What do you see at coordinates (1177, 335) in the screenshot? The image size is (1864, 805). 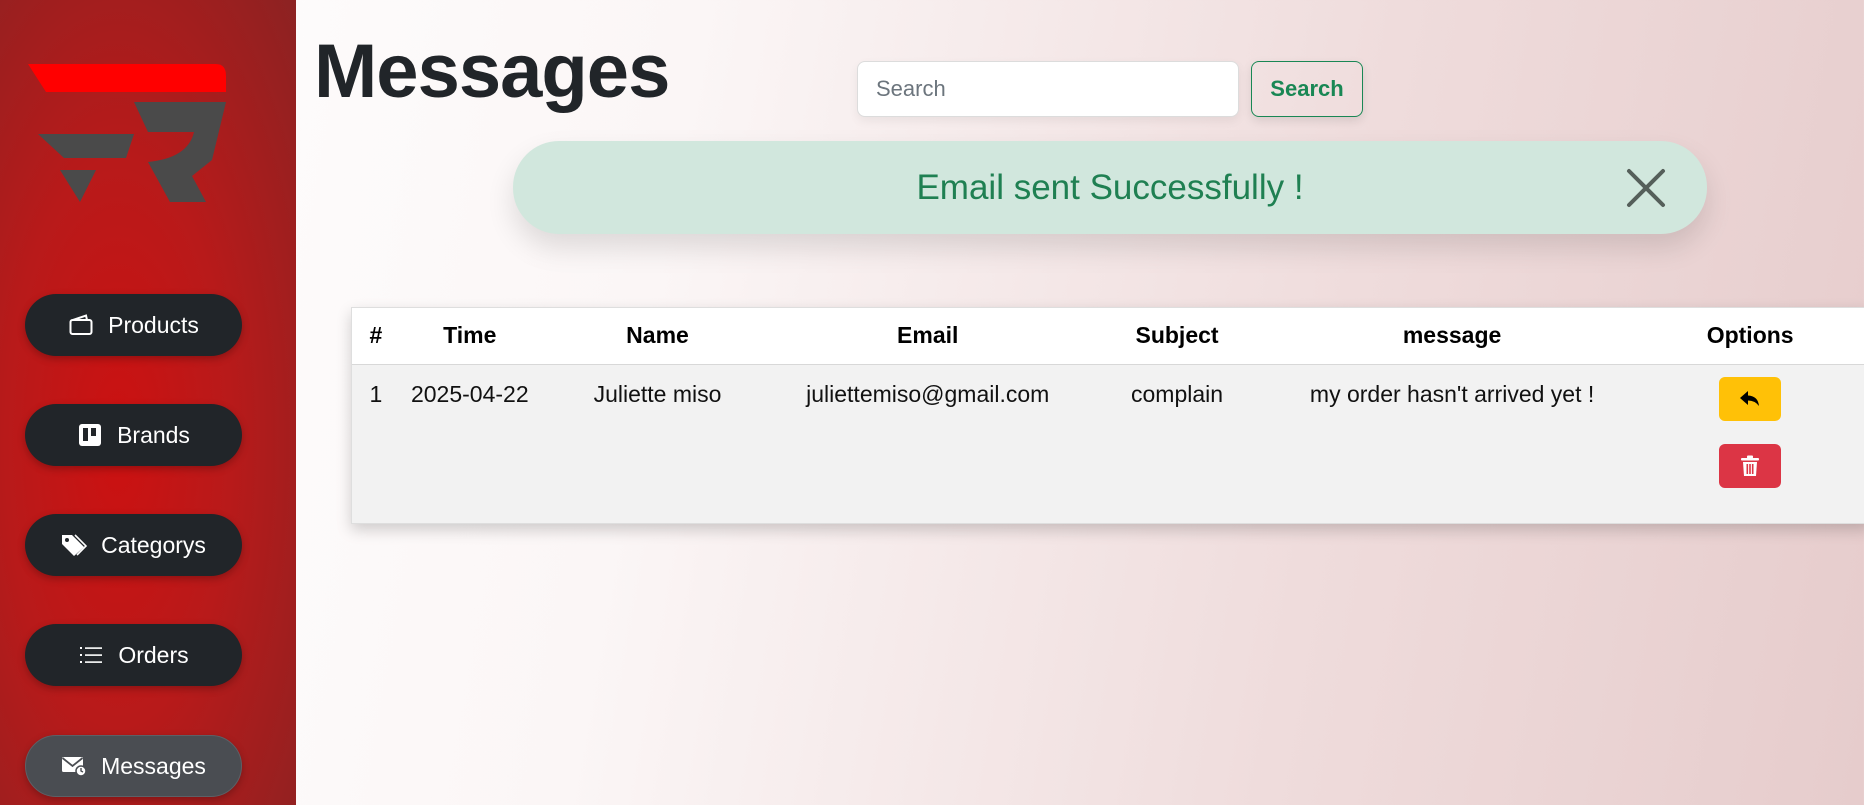 I see `col-header-subject: Subject` at bounding box center [1177, 335].